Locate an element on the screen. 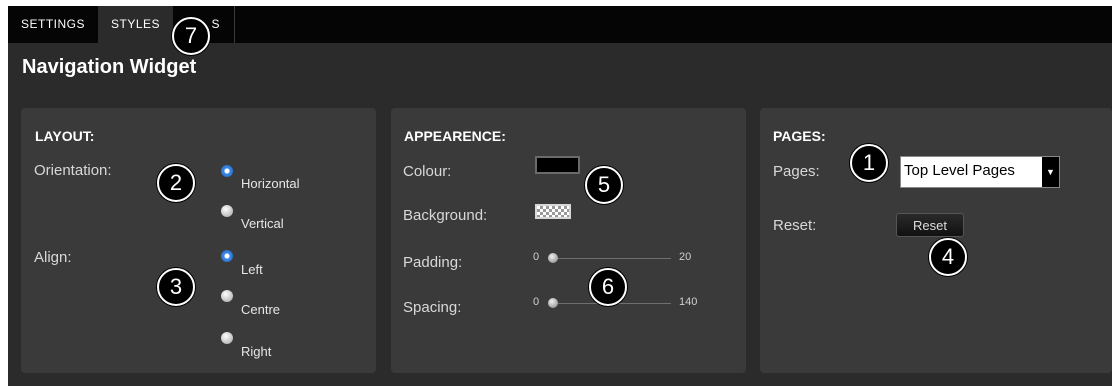  pages-label: Pages: is located at coordinates (796, 171).